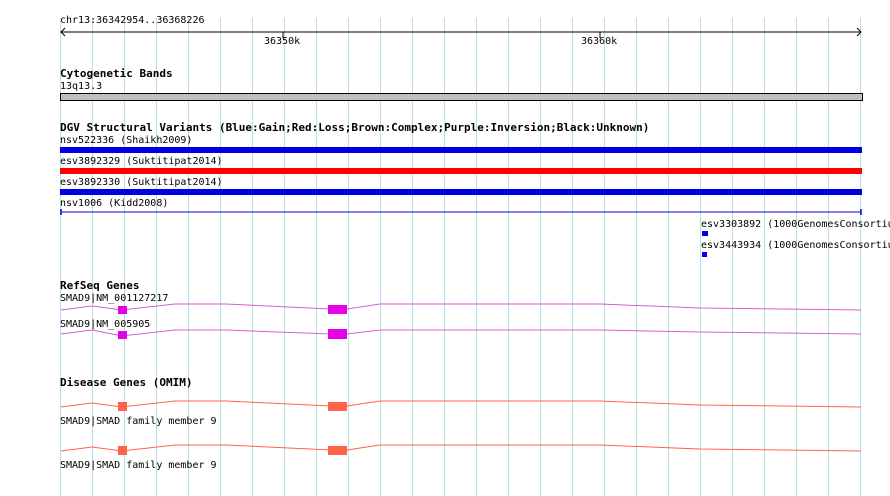 This screenshot has height=496, width=890. I want to click on variant-label: esv3443934 (1000GenomesConsortium, so click(795, 245).